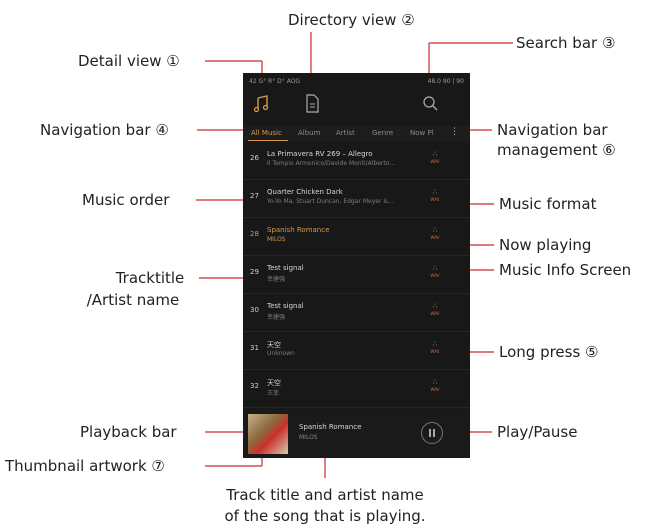  Describe the element at coordinates (254, 386) in the screenshot. I see `track-number: 32` at that location.